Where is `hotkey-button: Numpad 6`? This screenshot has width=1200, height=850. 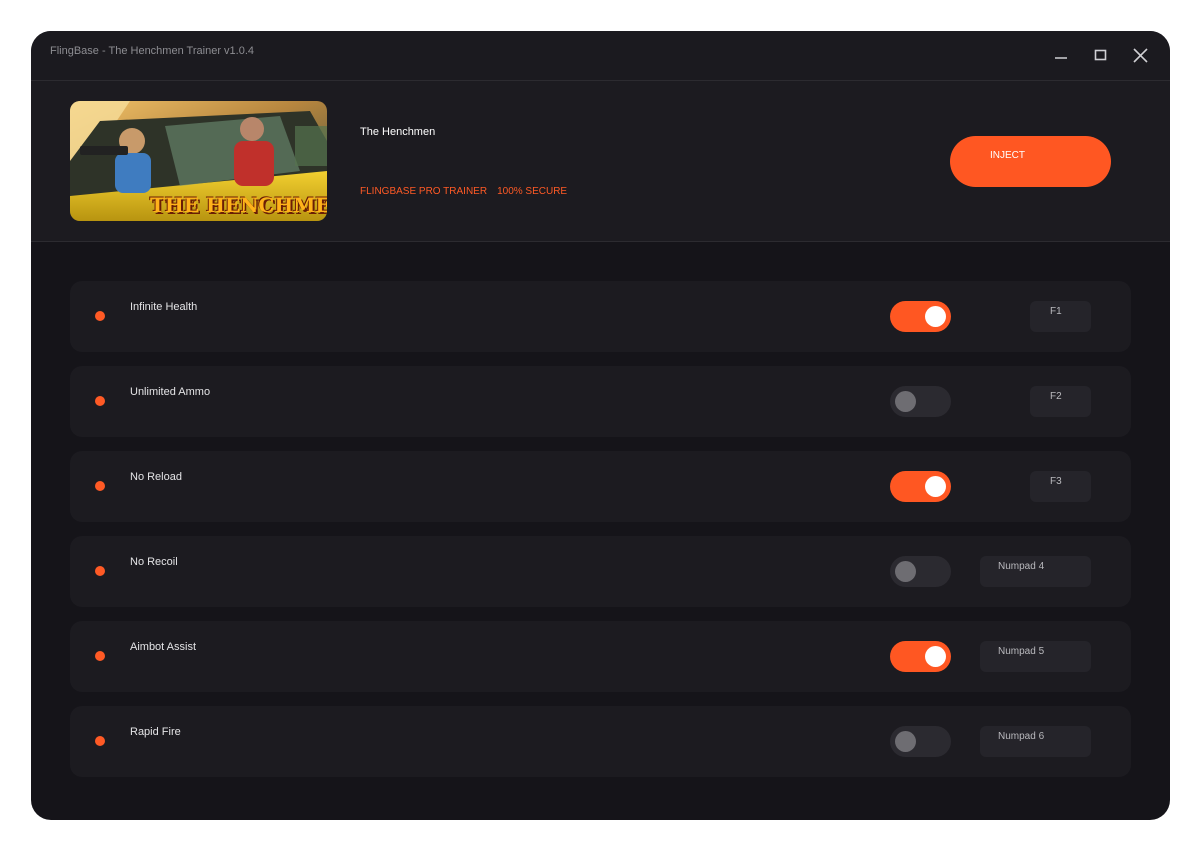 hotkey-button: Numpad 6 is located at coordinates (1035, 741).